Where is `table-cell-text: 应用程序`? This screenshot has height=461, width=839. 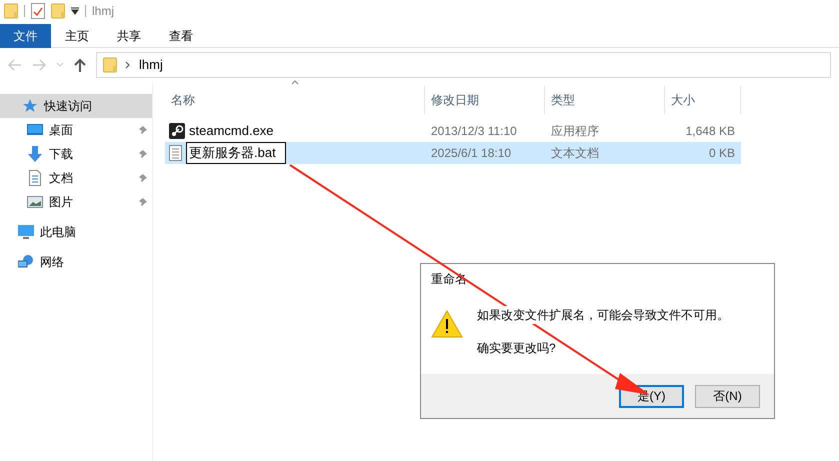
table-cell-text: 应用程序 is located at coordinates (575, 131).